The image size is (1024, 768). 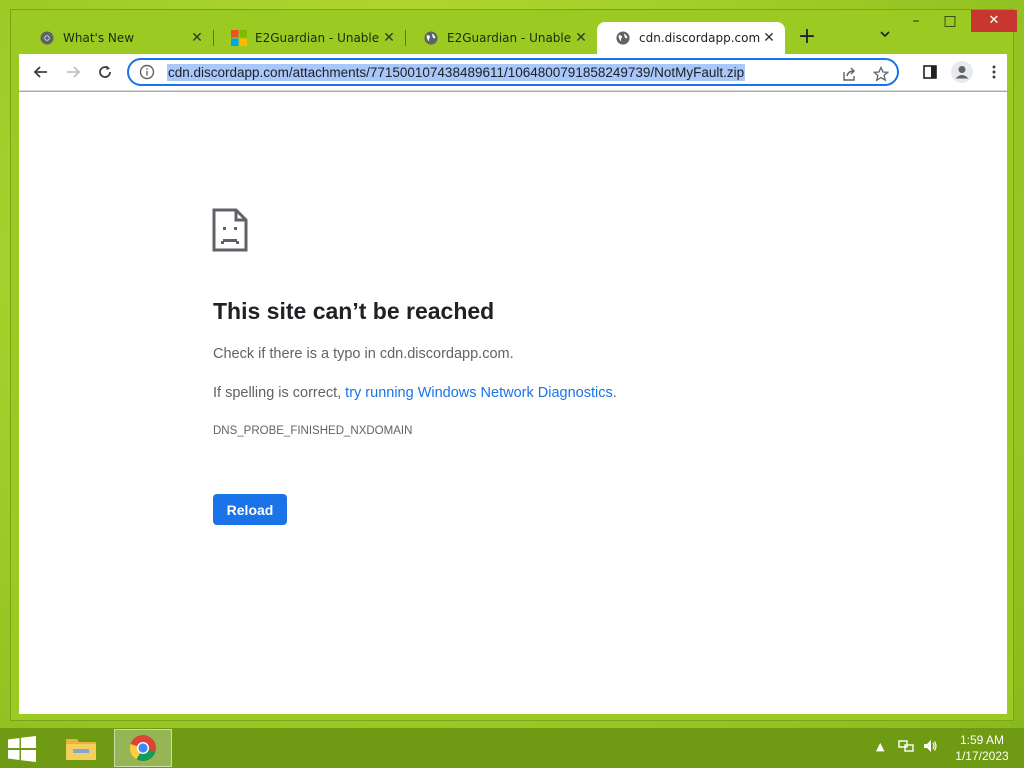 I want to click on tab-e2guardian-2: E2Guardian - Unable to ✕, so click(x=501, y=38).